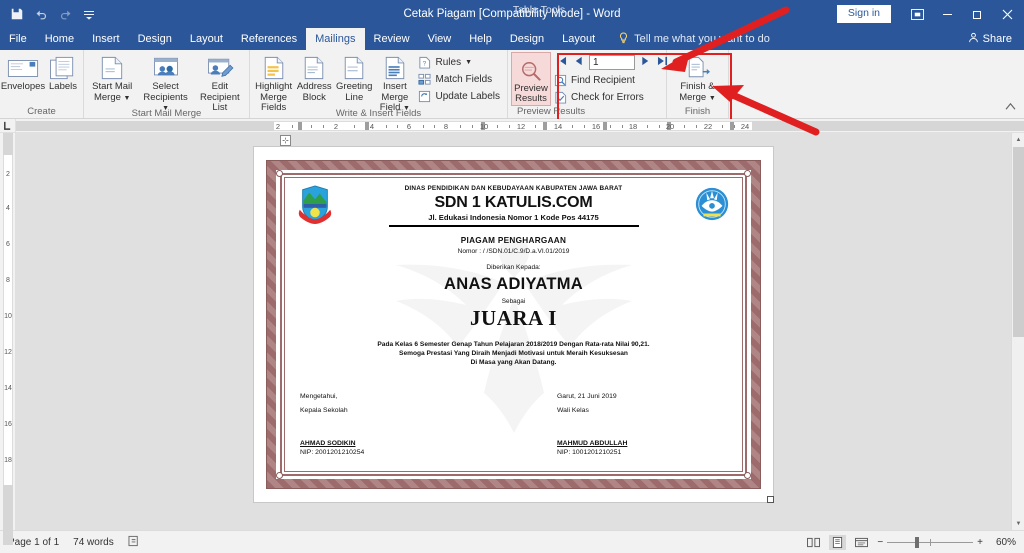 This screenshot has width=1024, height=553. I want to click on zoom-center-tick, so click(931, 542).